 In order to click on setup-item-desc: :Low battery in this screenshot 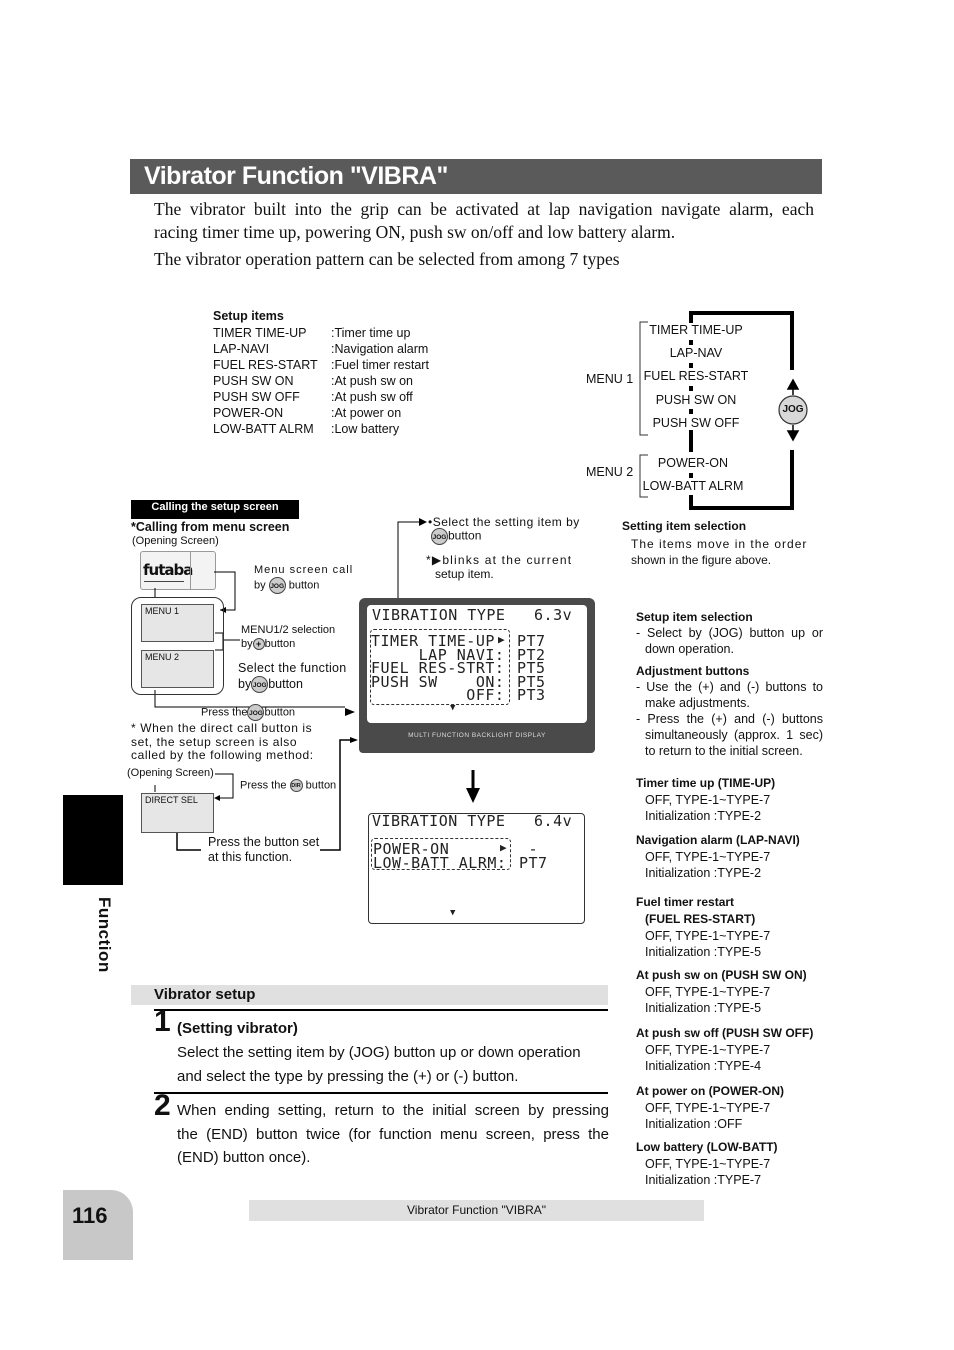, I will do `click(365, 429)`.